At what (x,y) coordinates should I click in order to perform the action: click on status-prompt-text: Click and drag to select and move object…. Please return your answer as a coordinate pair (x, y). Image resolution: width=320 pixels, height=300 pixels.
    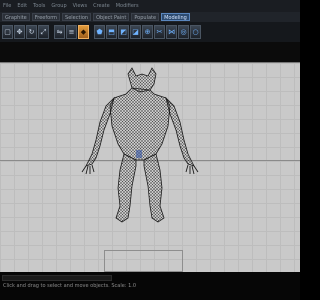
    Looking at the image, I should click on (70, 286).